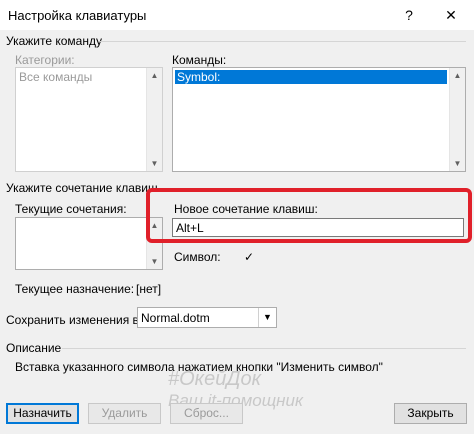  What do you see at coordinates (54, 41) in the screenshot?
I see `command-group-title: Укажите команду` at bounding box center [54, 41].